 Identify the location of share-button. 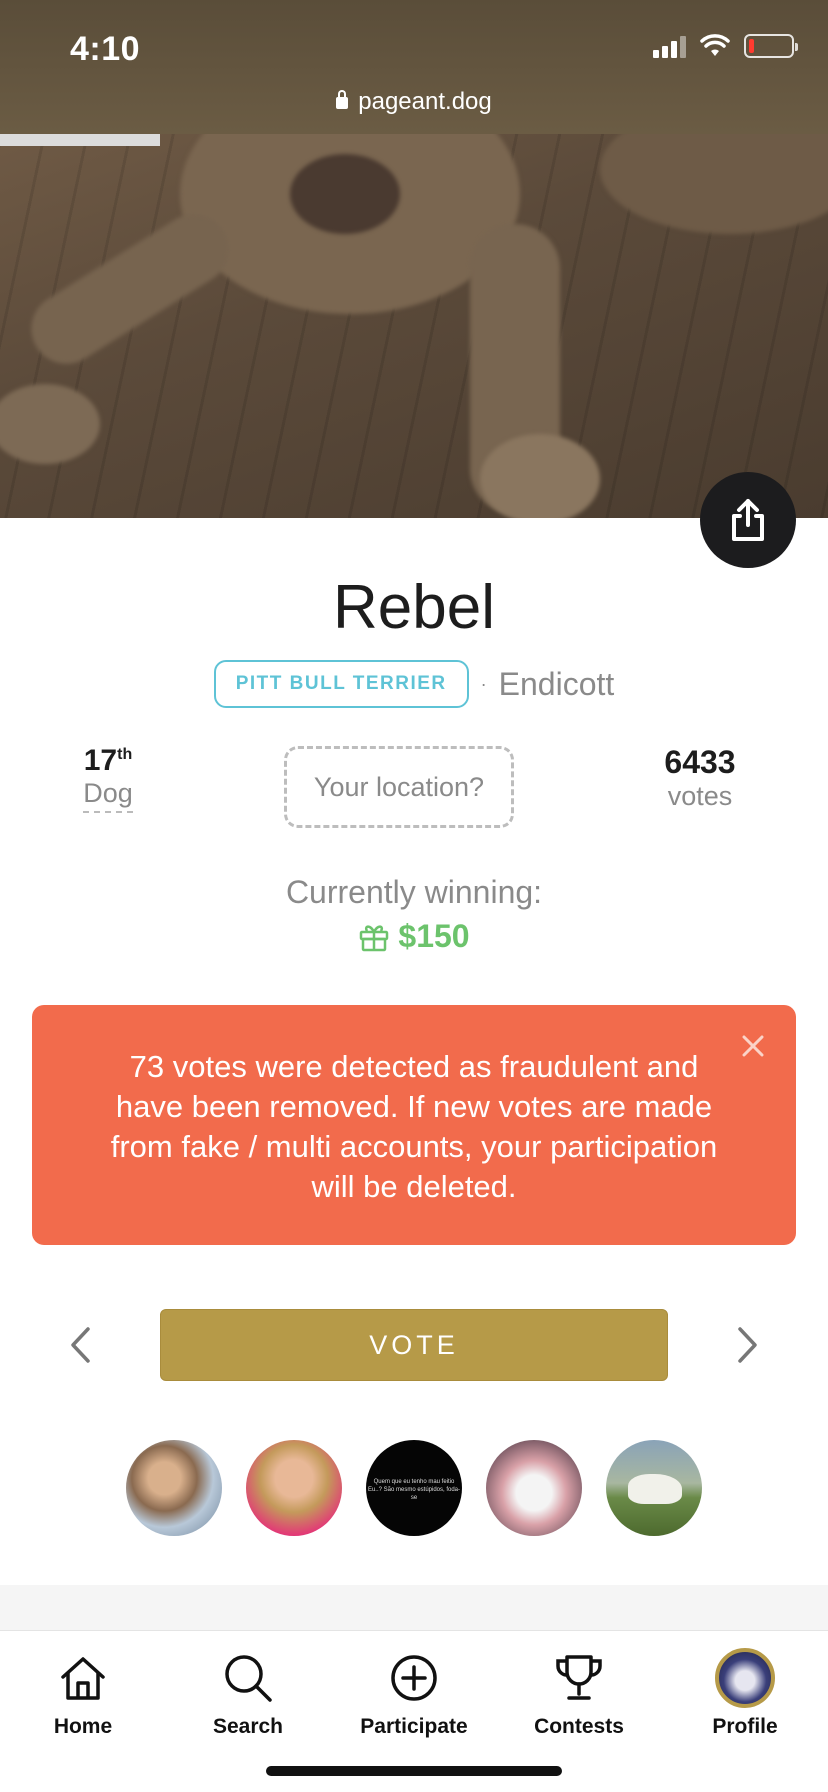
(748, 520).